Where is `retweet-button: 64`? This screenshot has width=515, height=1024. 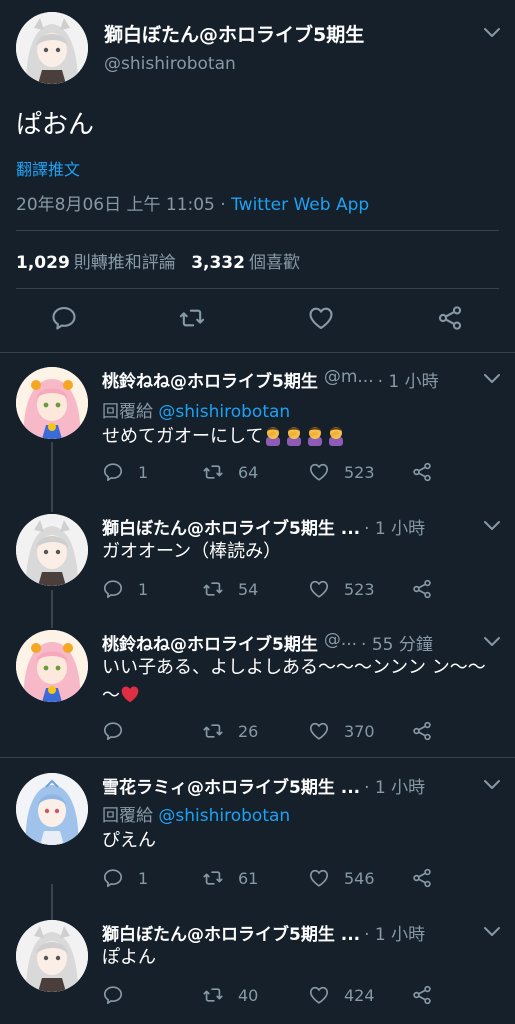 retweet-button: 64 is located at coordinates (230, 472).